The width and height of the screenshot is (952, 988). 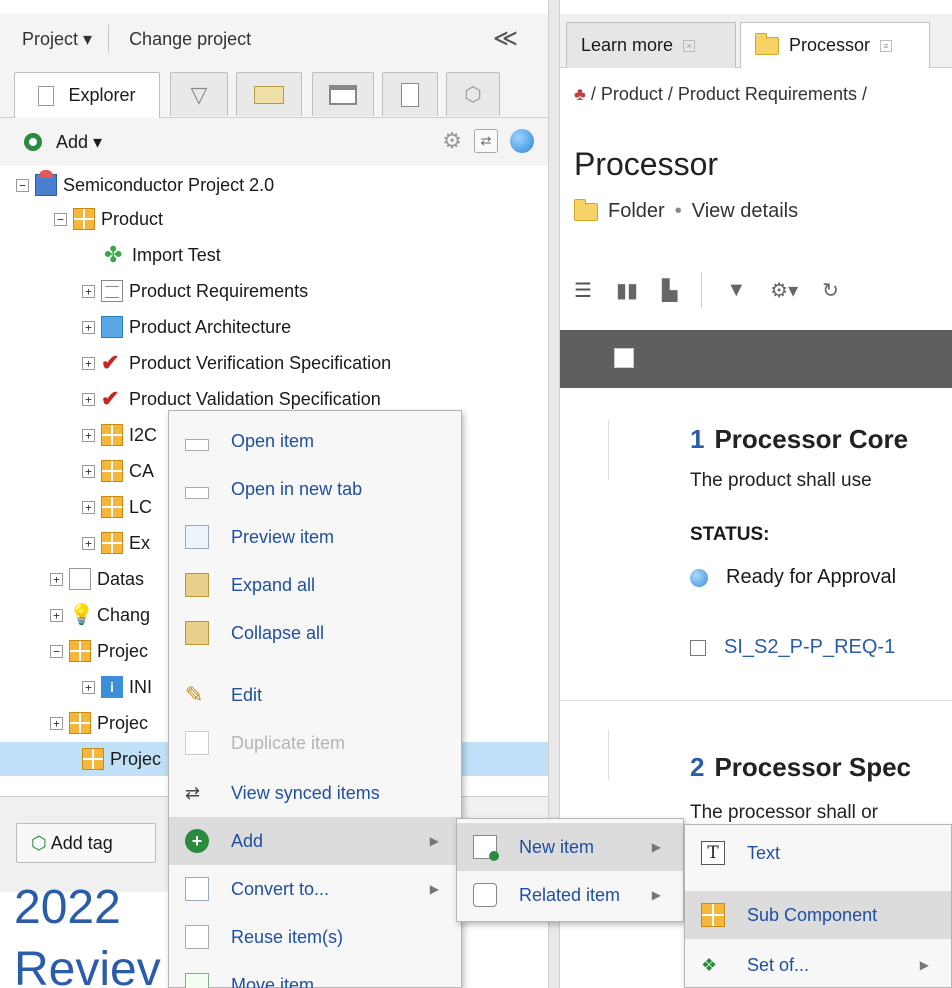 What do you see at coordinates (886, 45) in the screenshot?
I see `pin-icon: ≡` at bounding box center [886, 45].